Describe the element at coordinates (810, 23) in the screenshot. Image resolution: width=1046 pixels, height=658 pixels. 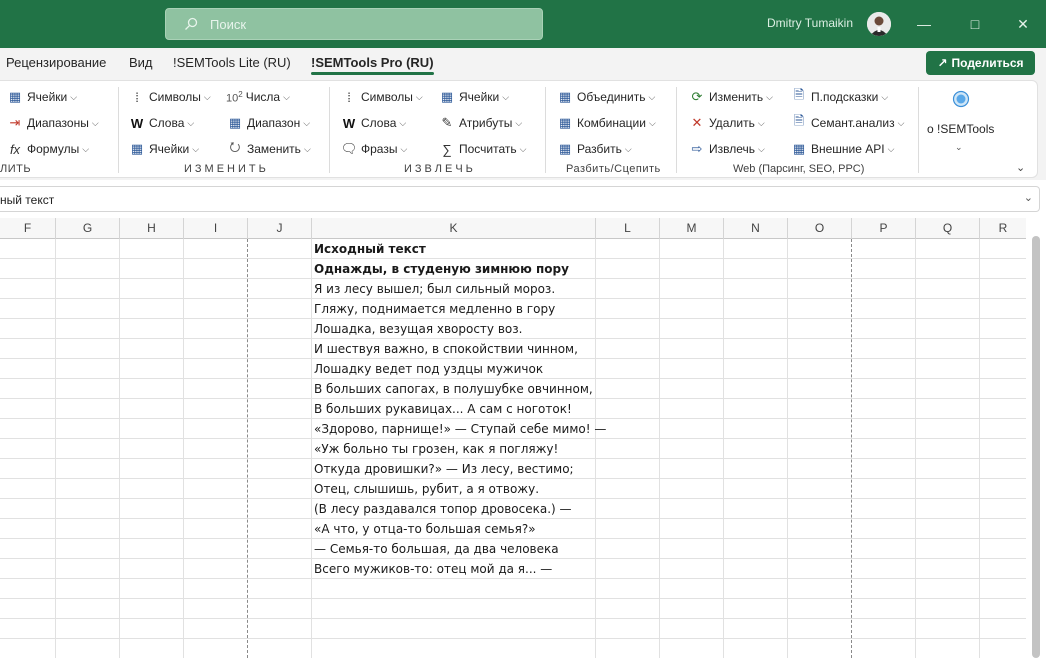
I see `user-name: Dmitry Tumaikin` at that location.